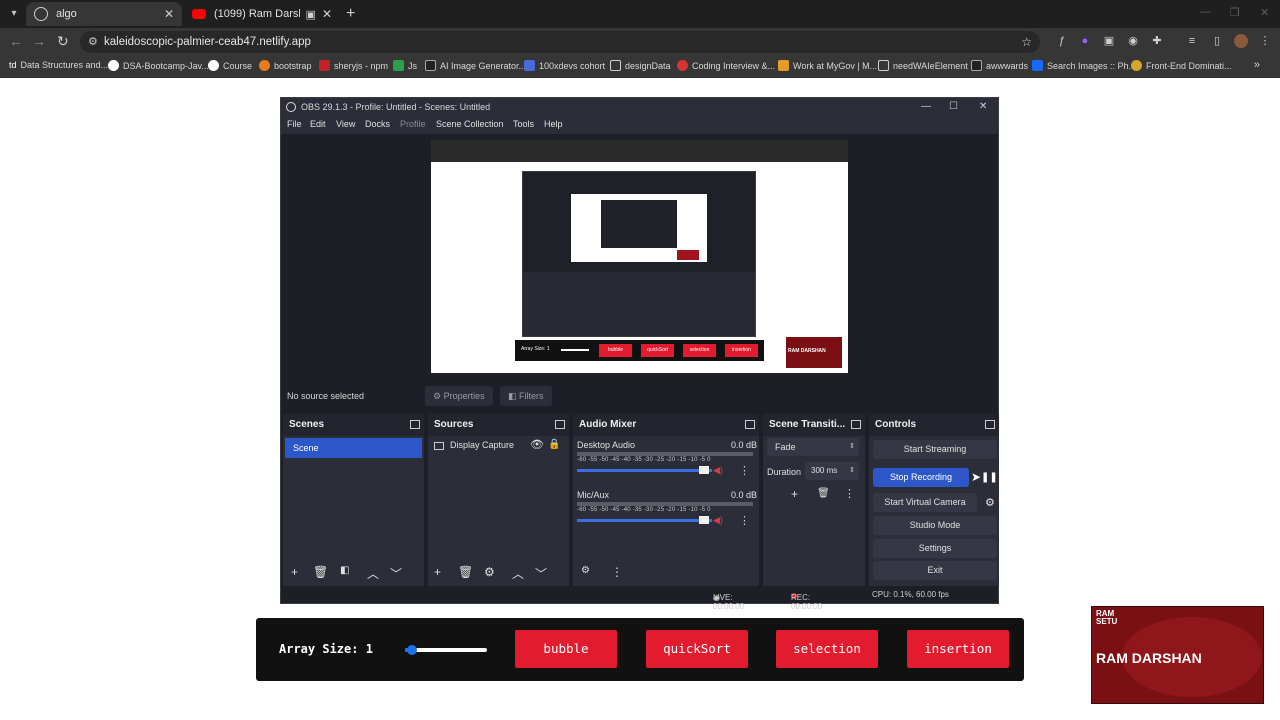 This screenshot has width=1280, height=720. What do you see at coordinates (489, 572) in the screenshot?
I see `source-properties-icon: ⚙` at bounding box center [489, 572].